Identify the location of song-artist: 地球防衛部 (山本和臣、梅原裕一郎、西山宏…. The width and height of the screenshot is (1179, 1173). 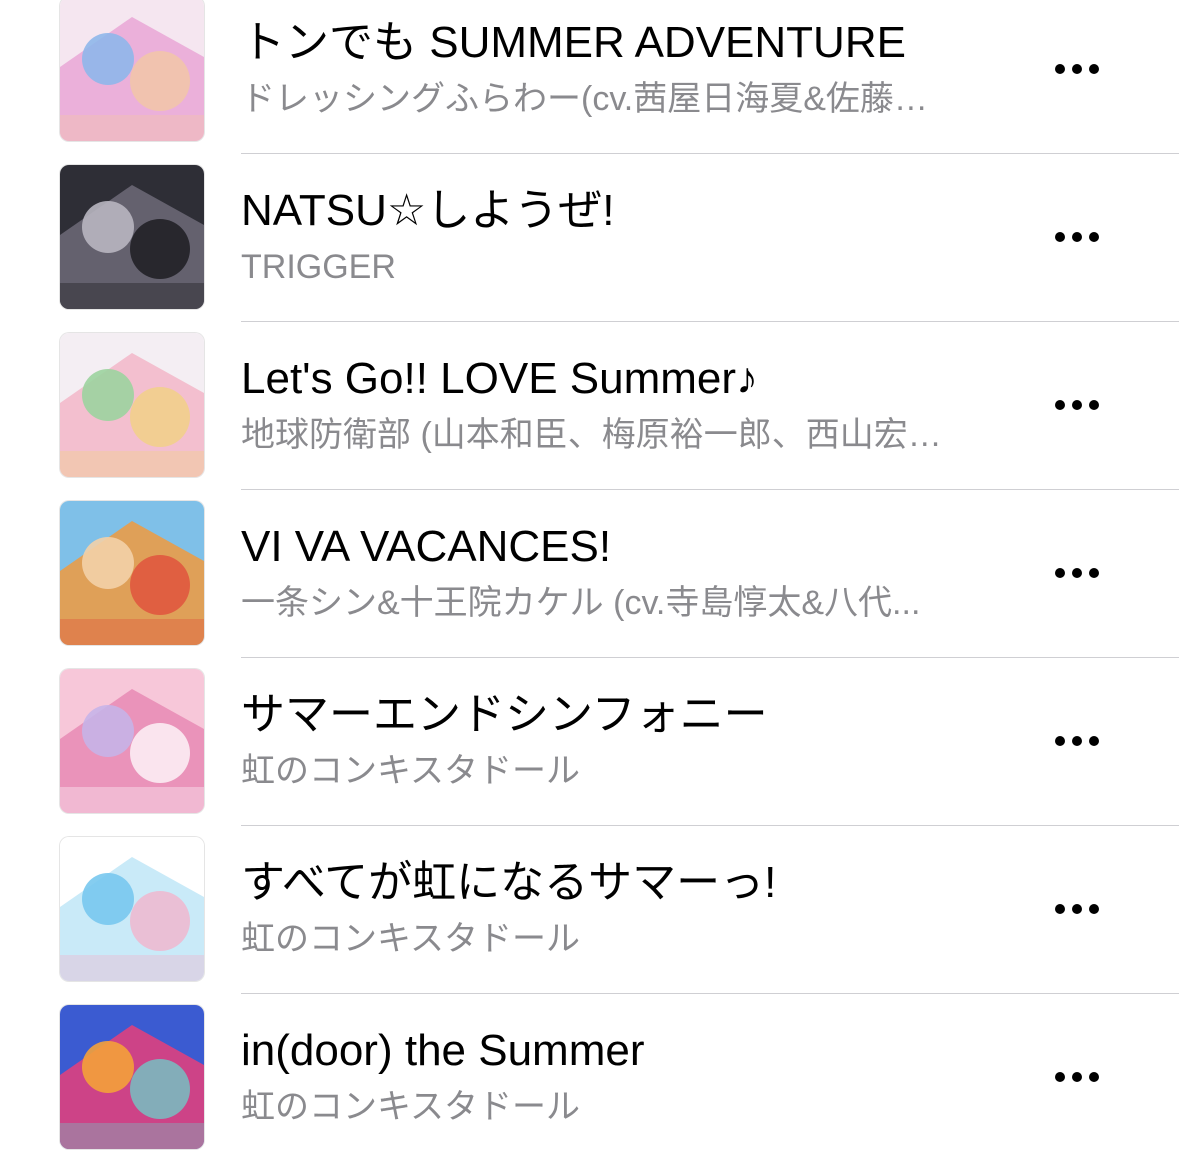
(591, 435).